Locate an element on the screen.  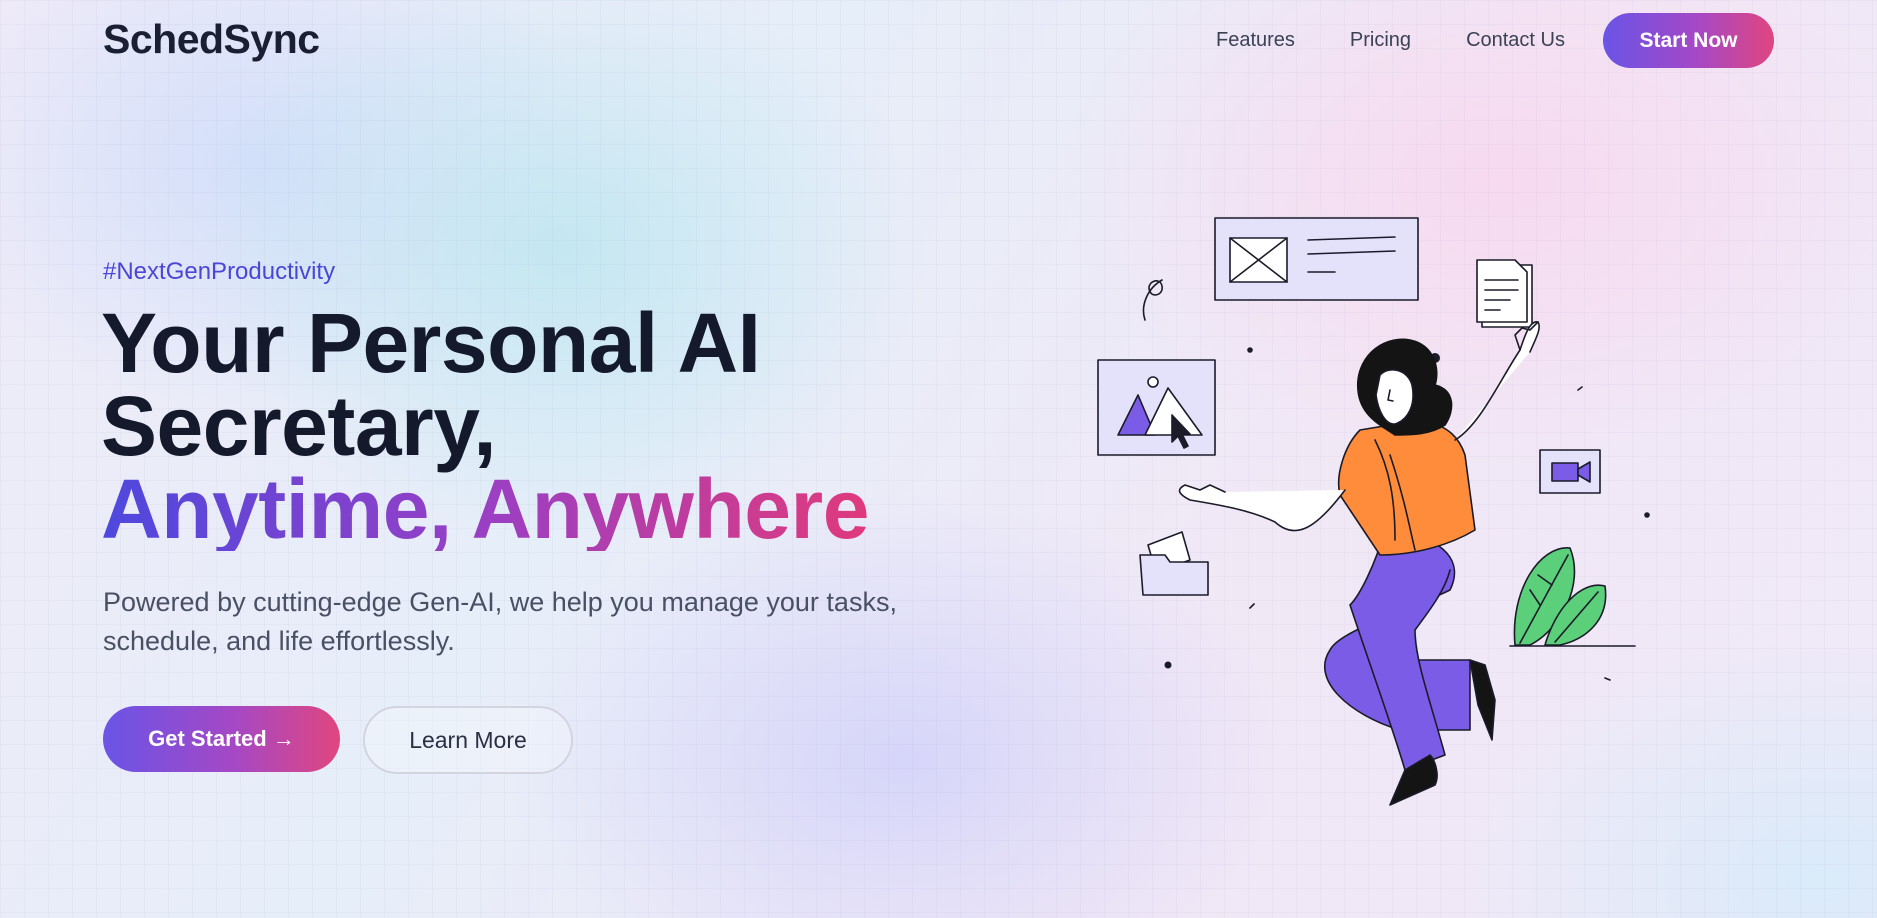
nav-link-pricing: Pricing is located at coordinates (1380, 40).